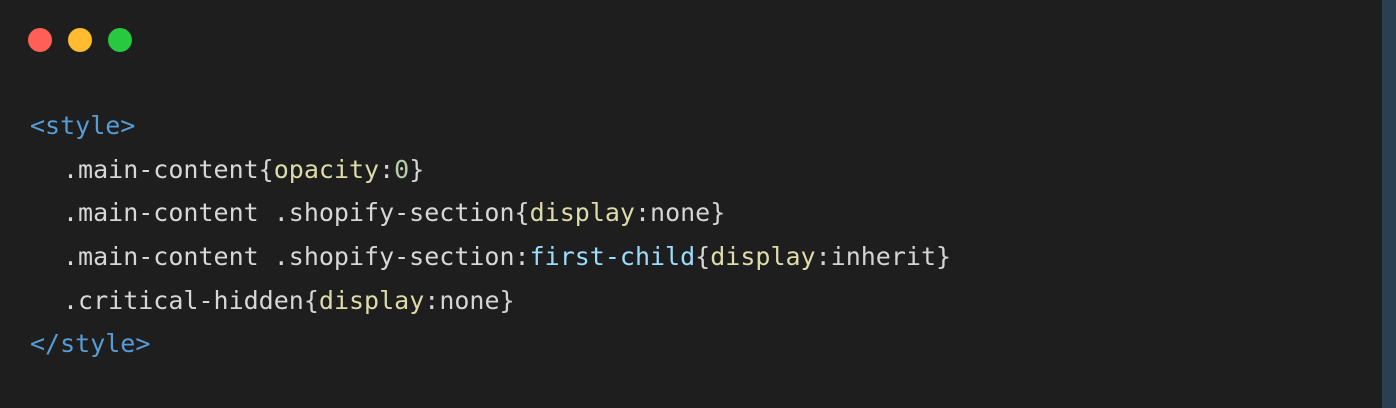 The image size is (1396, 408). What do you see at coordinates (296, 257) in the screenshot?
I see `rule-selector: .main-content .shopify-section:` at bounding box center [296, 257].